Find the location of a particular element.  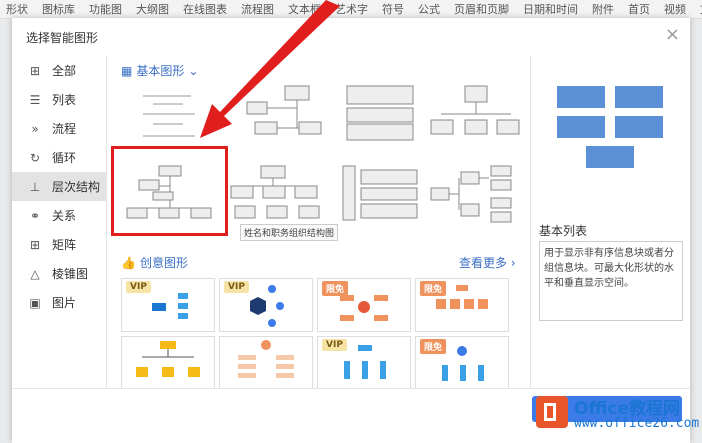

picture-icon: ▣ is located at coordinates (35, 302).